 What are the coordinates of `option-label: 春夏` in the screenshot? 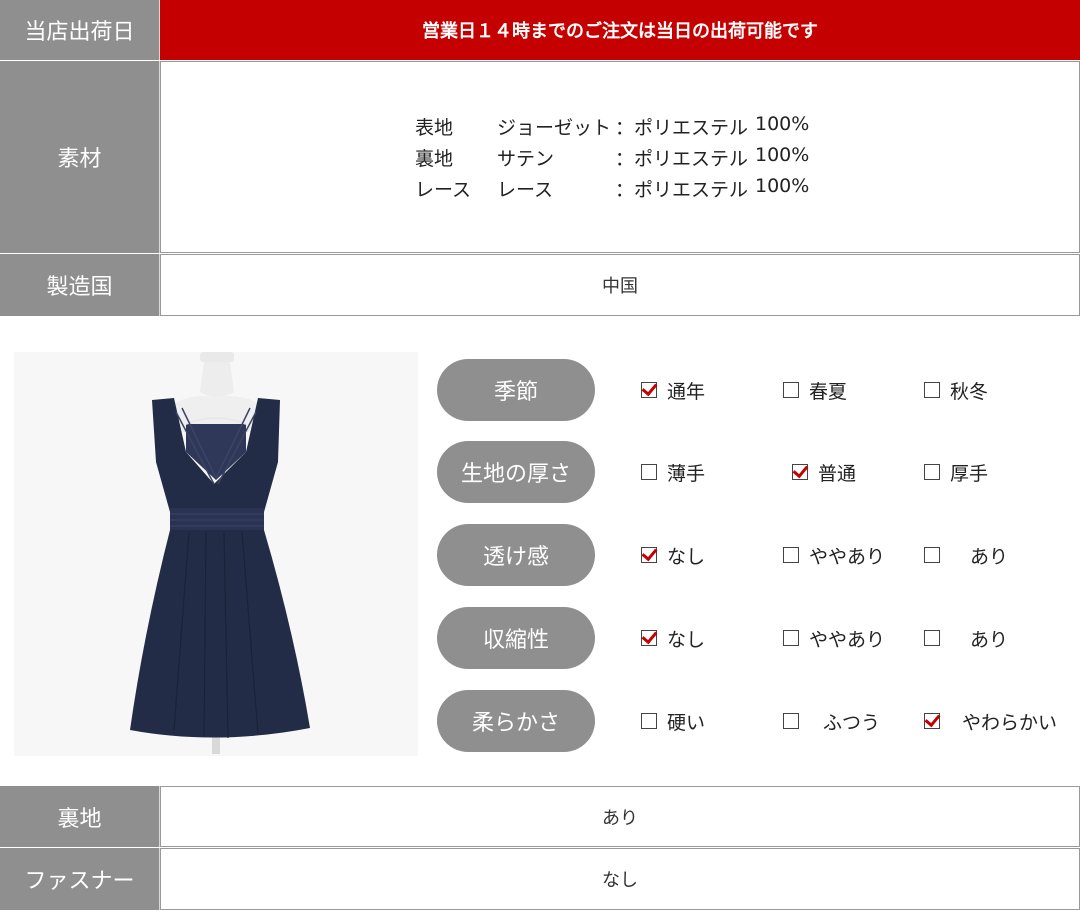 It's located at (828, 391).